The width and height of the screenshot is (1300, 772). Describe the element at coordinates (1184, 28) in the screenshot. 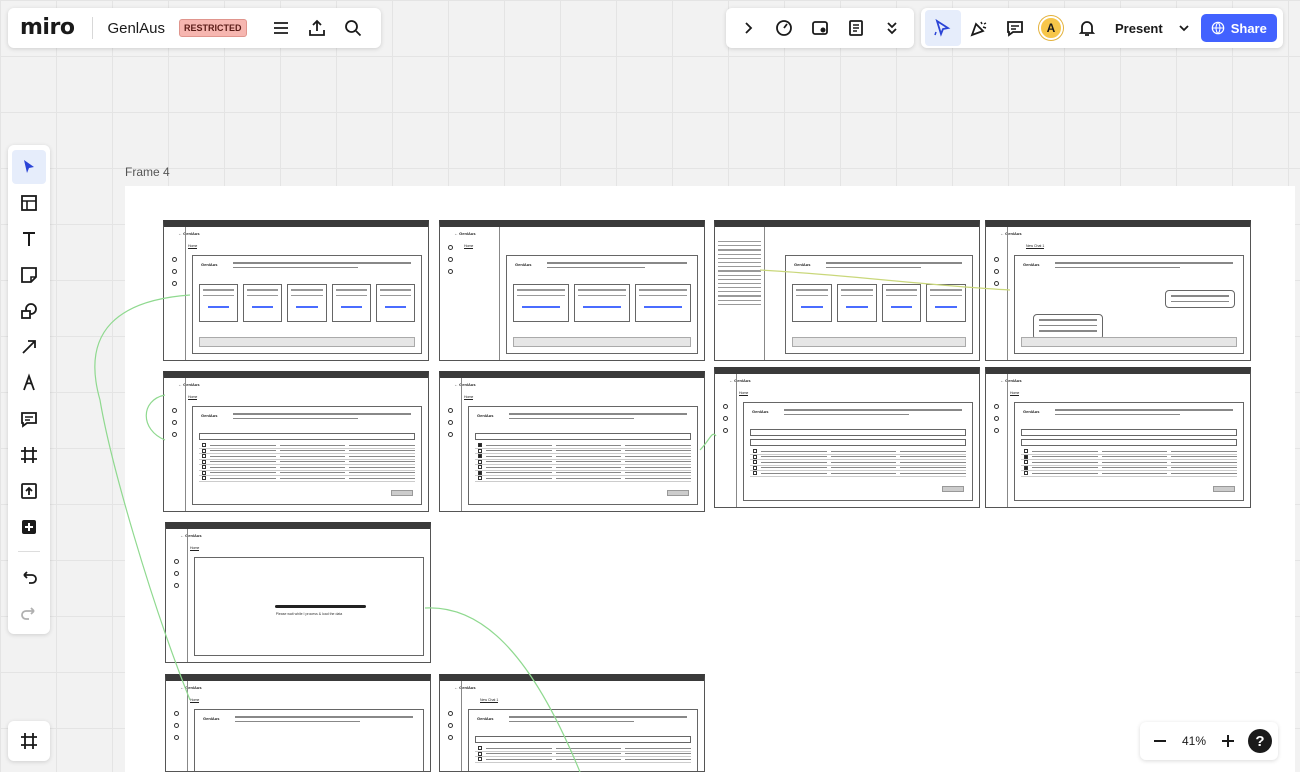

I see `chevron-down-icon` at that location.